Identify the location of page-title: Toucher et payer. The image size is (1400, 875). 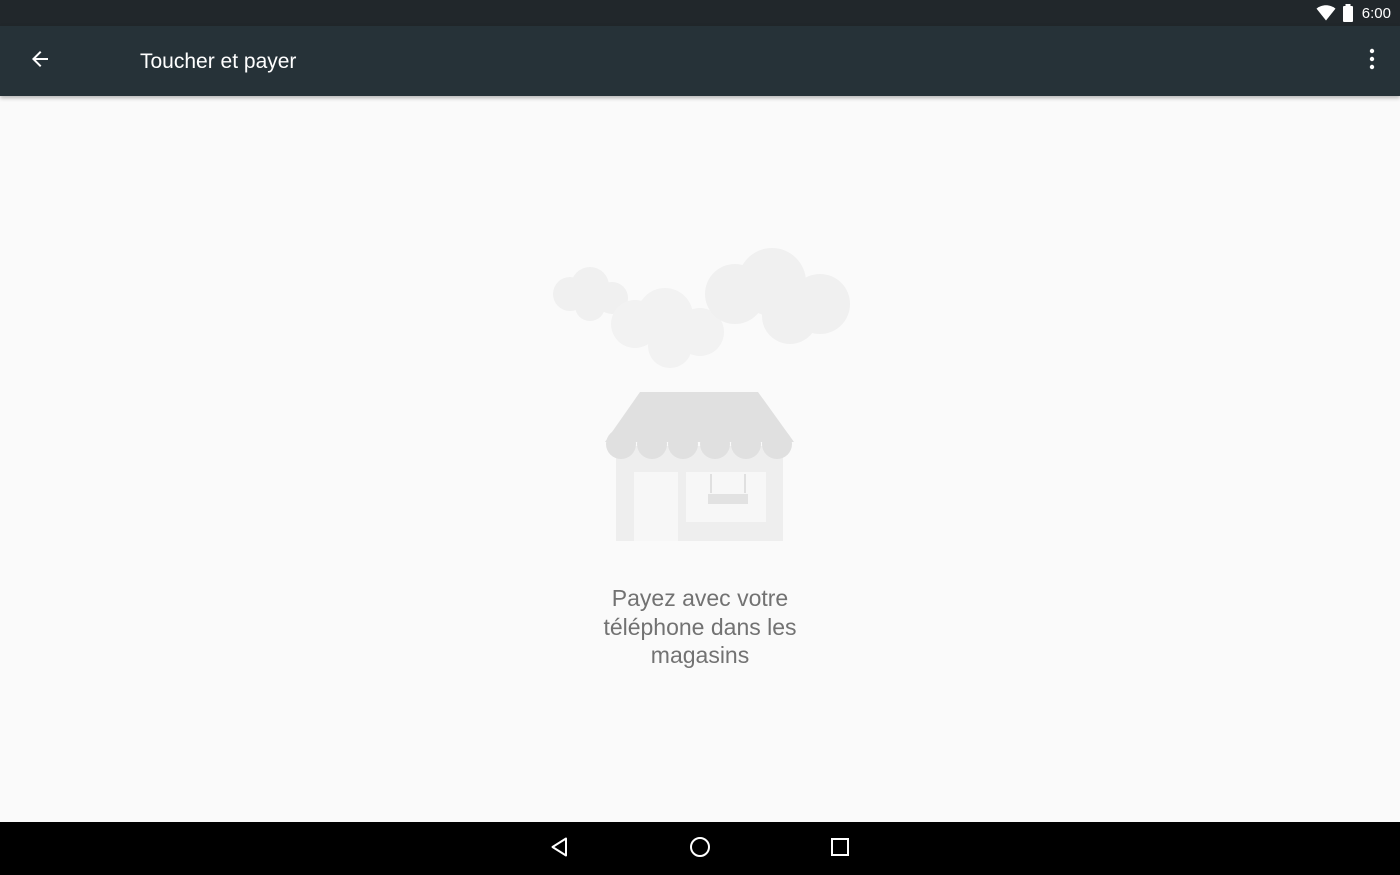
(218, 61).